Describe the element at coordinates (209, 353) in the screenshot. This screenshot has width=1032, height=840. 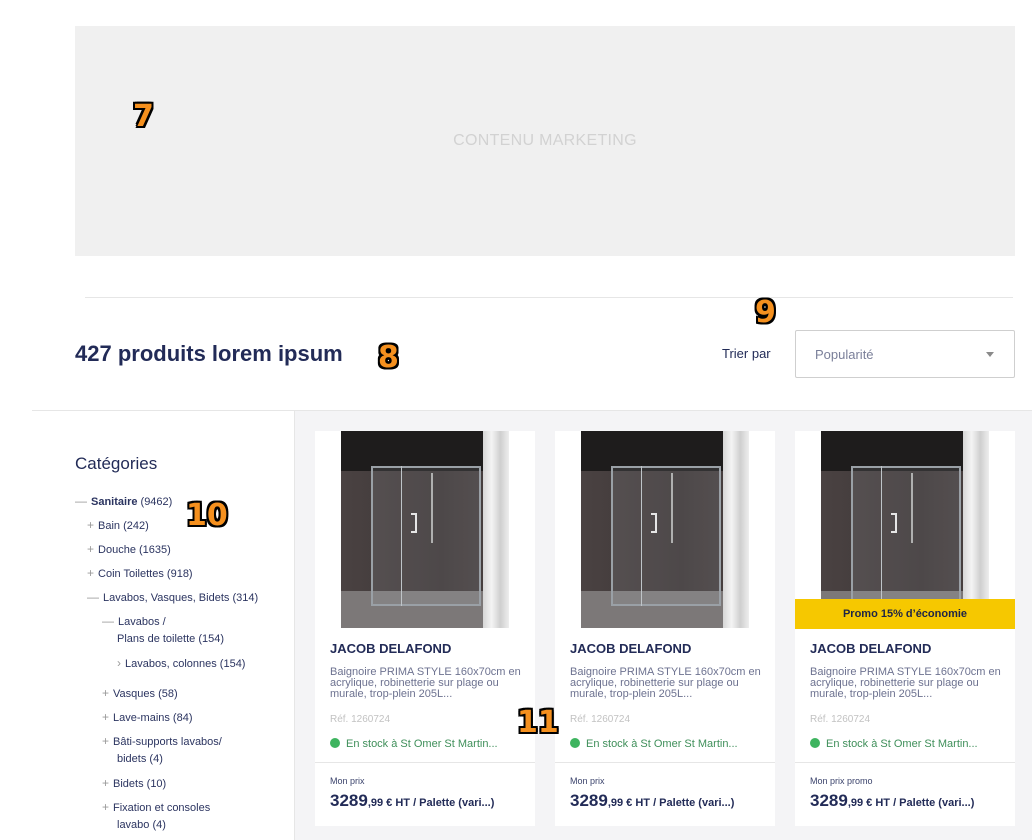
I see `results-title: 427 produits lorem ipsum` at that location.